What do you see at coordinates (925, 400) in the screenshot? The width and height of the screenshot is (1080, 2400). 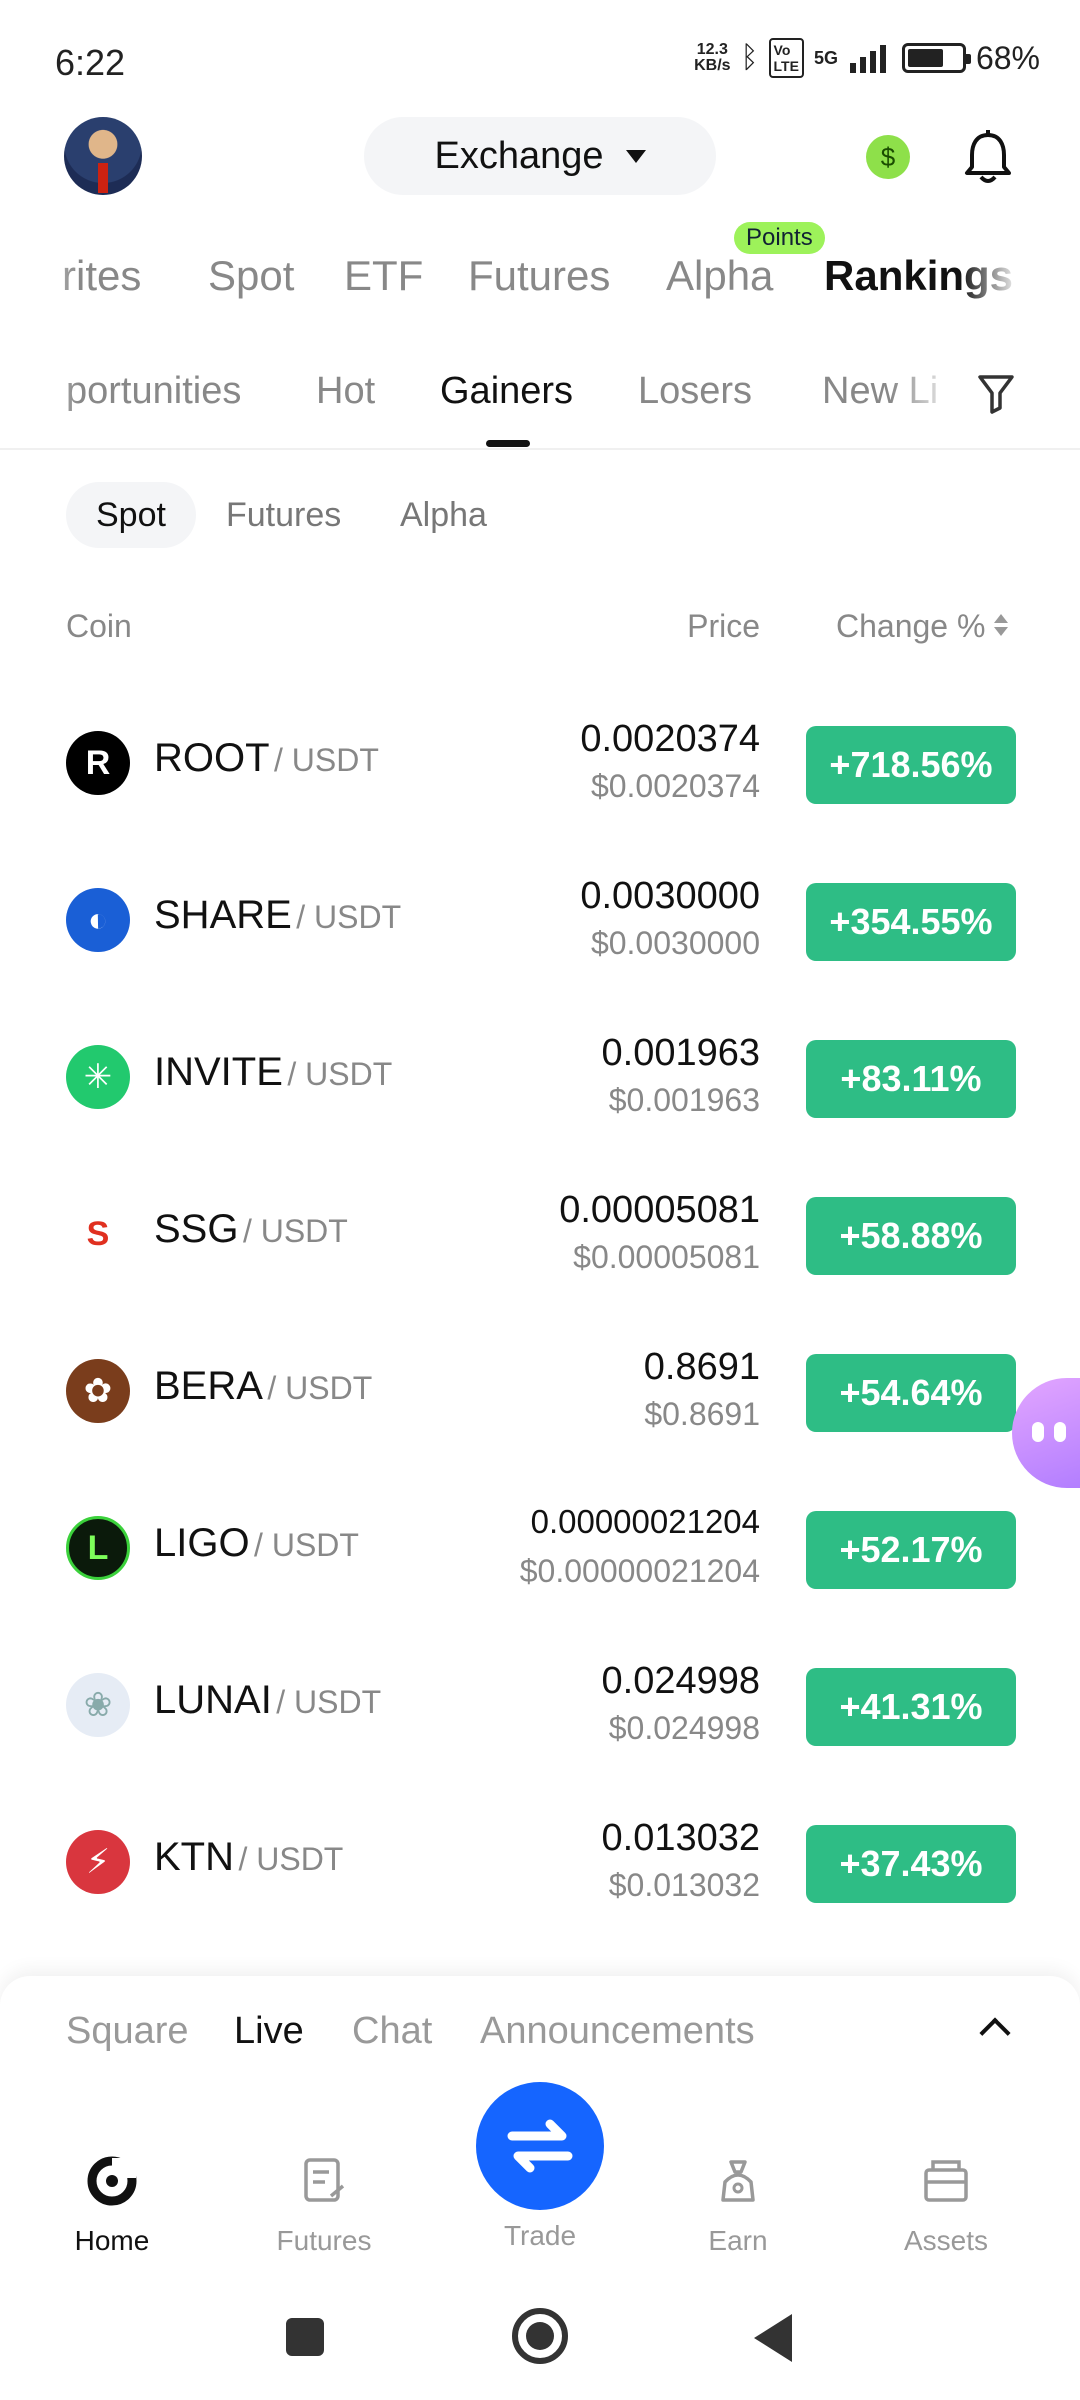 I see `subtabs-fade-right` at bounding box center [925, 400].